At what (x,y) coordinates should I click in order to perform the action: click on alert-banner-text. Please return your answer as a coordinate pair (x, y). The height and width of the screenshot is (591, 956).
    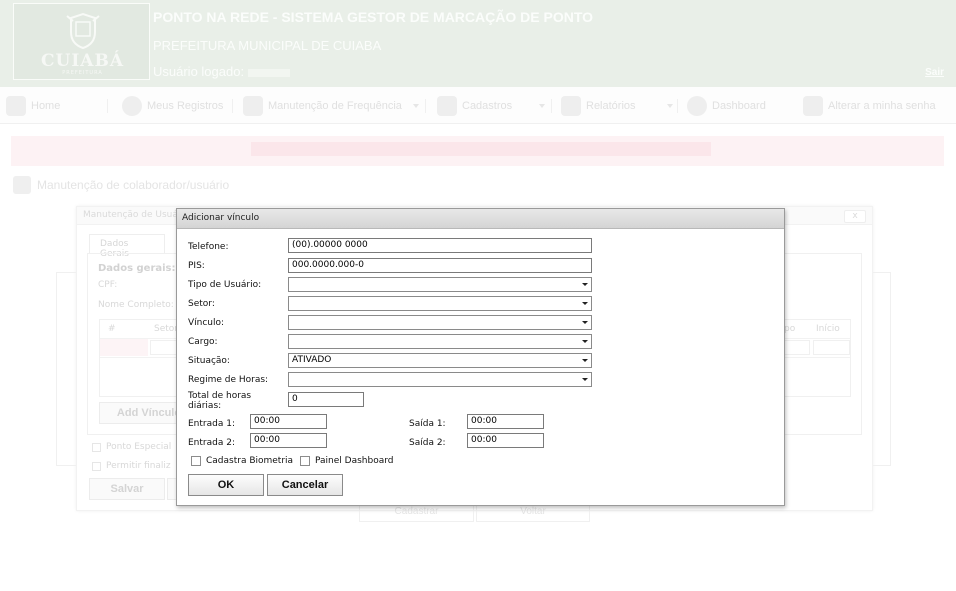
    Looking at the image, I should click on (481, 149).